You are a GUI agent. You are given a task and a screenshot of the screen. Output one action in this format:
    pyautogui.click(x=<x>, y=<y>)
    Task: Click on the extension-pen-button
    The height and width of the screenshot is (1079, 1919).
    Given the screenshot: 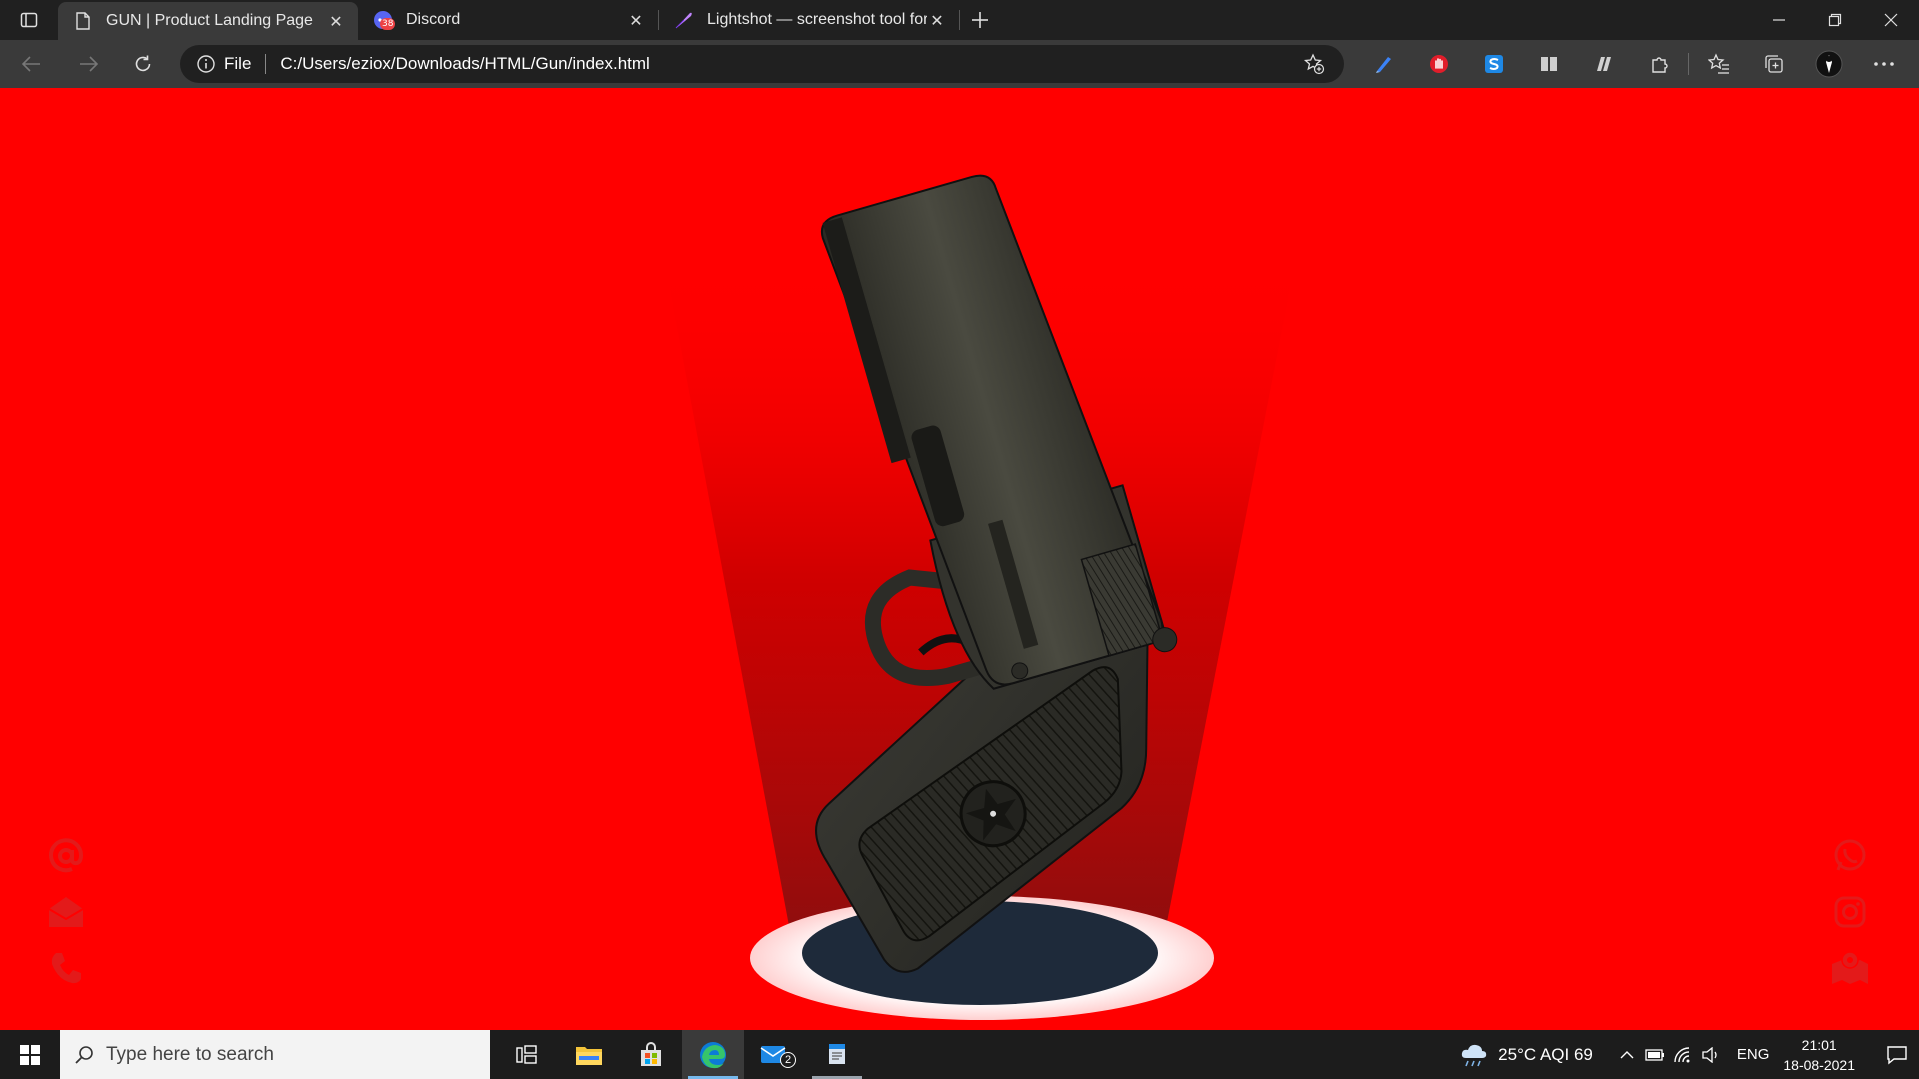 What is the action you would take?
    pyautogui.click(x=1383, y=64)
    